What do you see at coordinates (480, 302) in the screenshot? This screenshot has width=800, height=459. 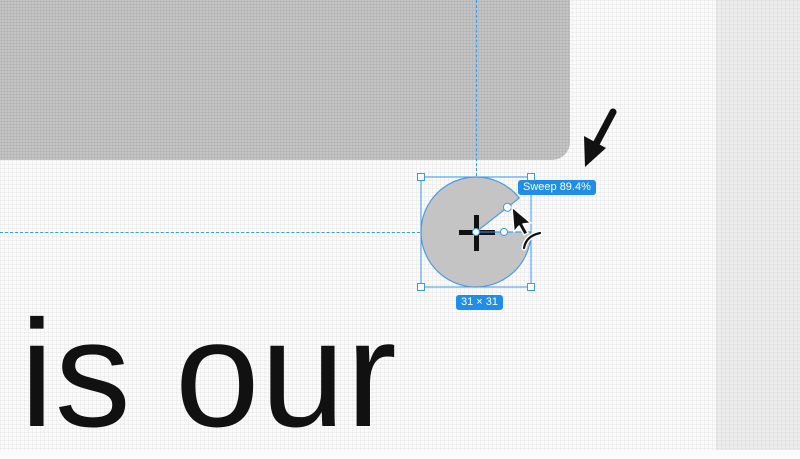 I see `dimensions-badge: 31 × 31` at bounding box center [480, 302].